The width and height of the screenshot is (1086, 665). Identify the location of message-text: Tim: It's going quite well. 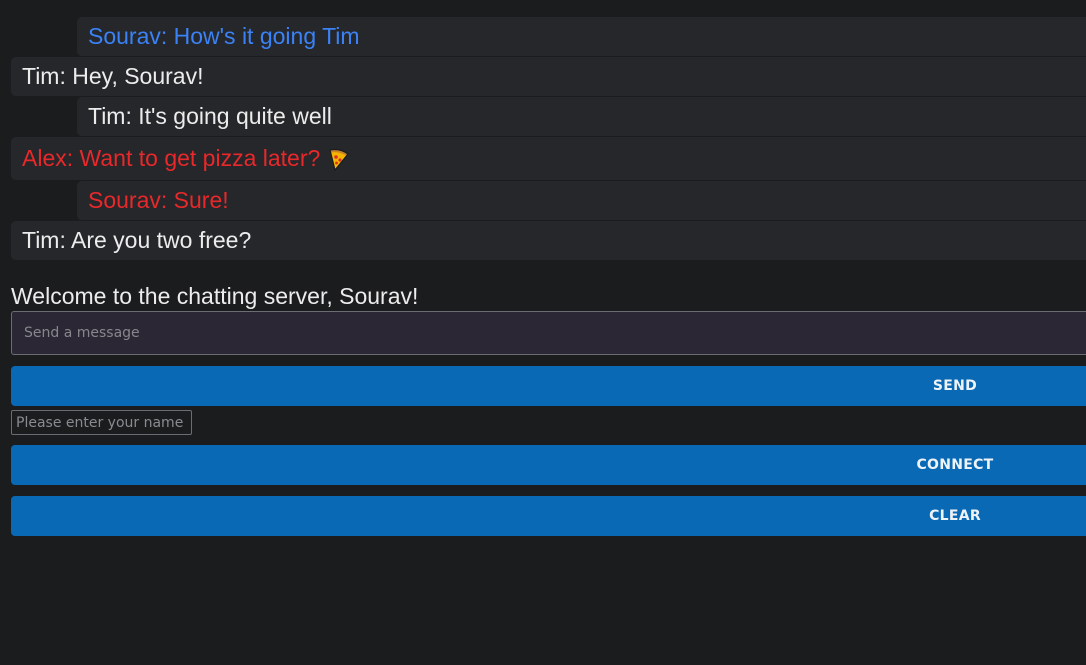
(210, 116).